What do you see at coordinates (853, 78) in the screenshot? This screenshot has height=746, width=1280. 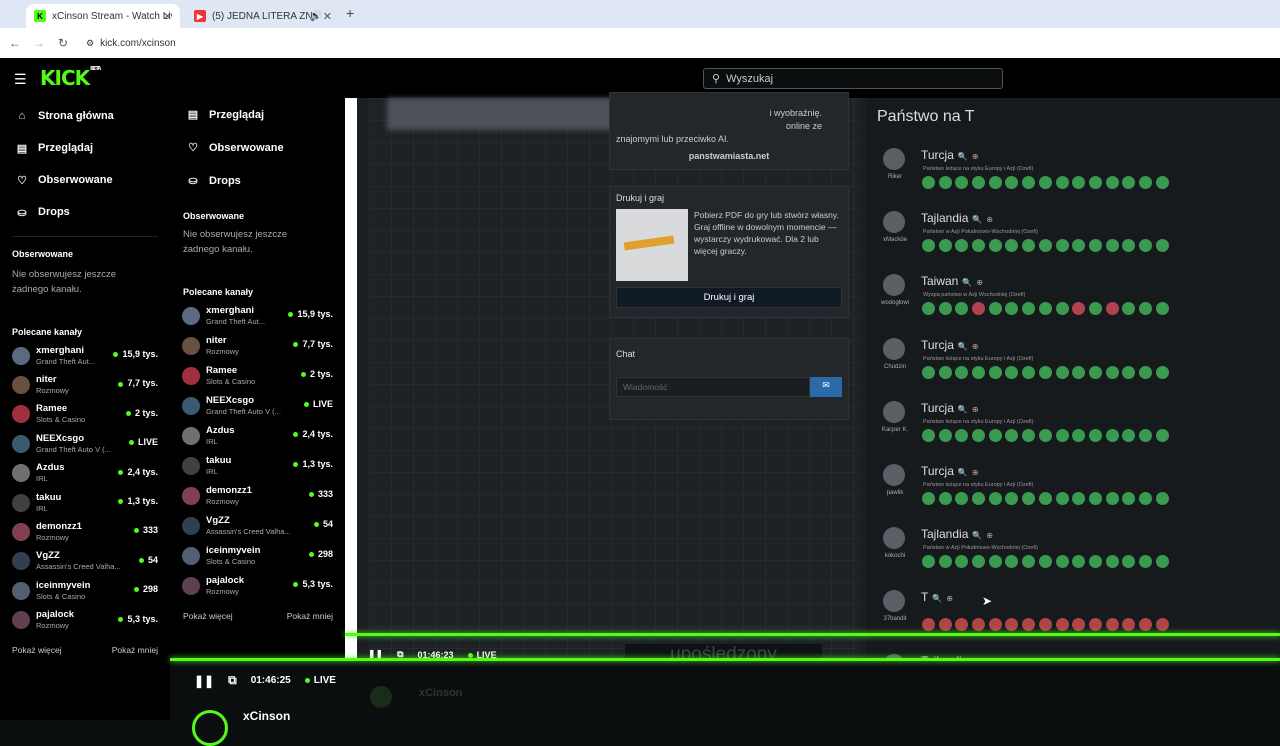 I see `search-input: ⚲ Wyszukaj` at bounding box center [853, 78].